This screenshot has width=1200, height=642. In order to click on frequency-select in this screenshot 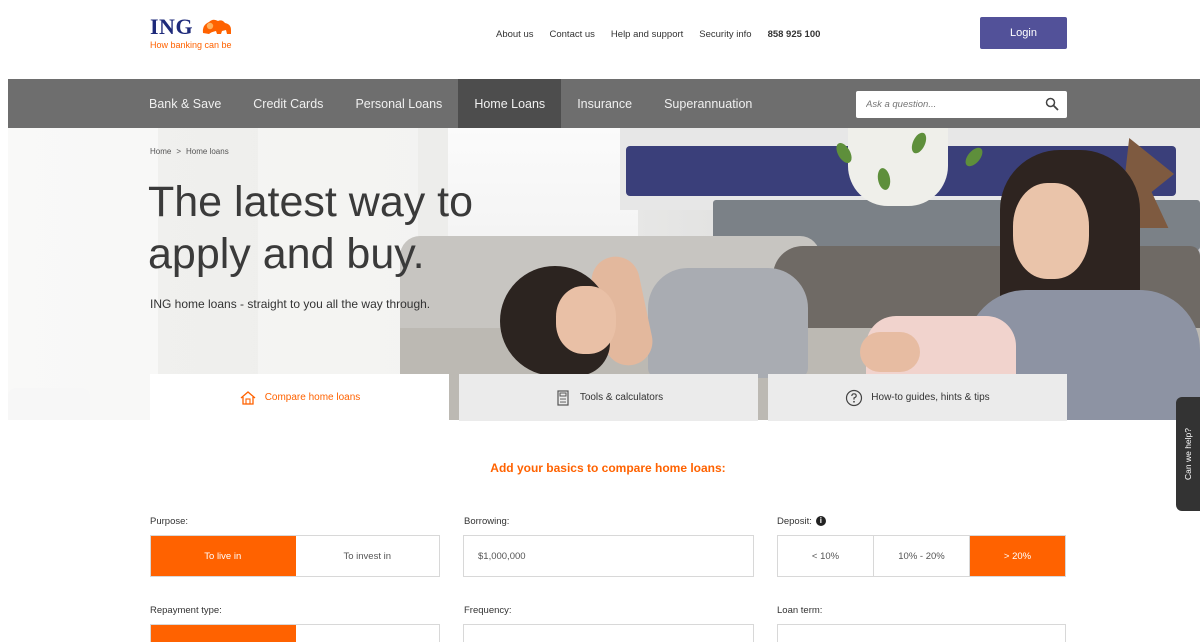, I will do `click(608, 633)`.